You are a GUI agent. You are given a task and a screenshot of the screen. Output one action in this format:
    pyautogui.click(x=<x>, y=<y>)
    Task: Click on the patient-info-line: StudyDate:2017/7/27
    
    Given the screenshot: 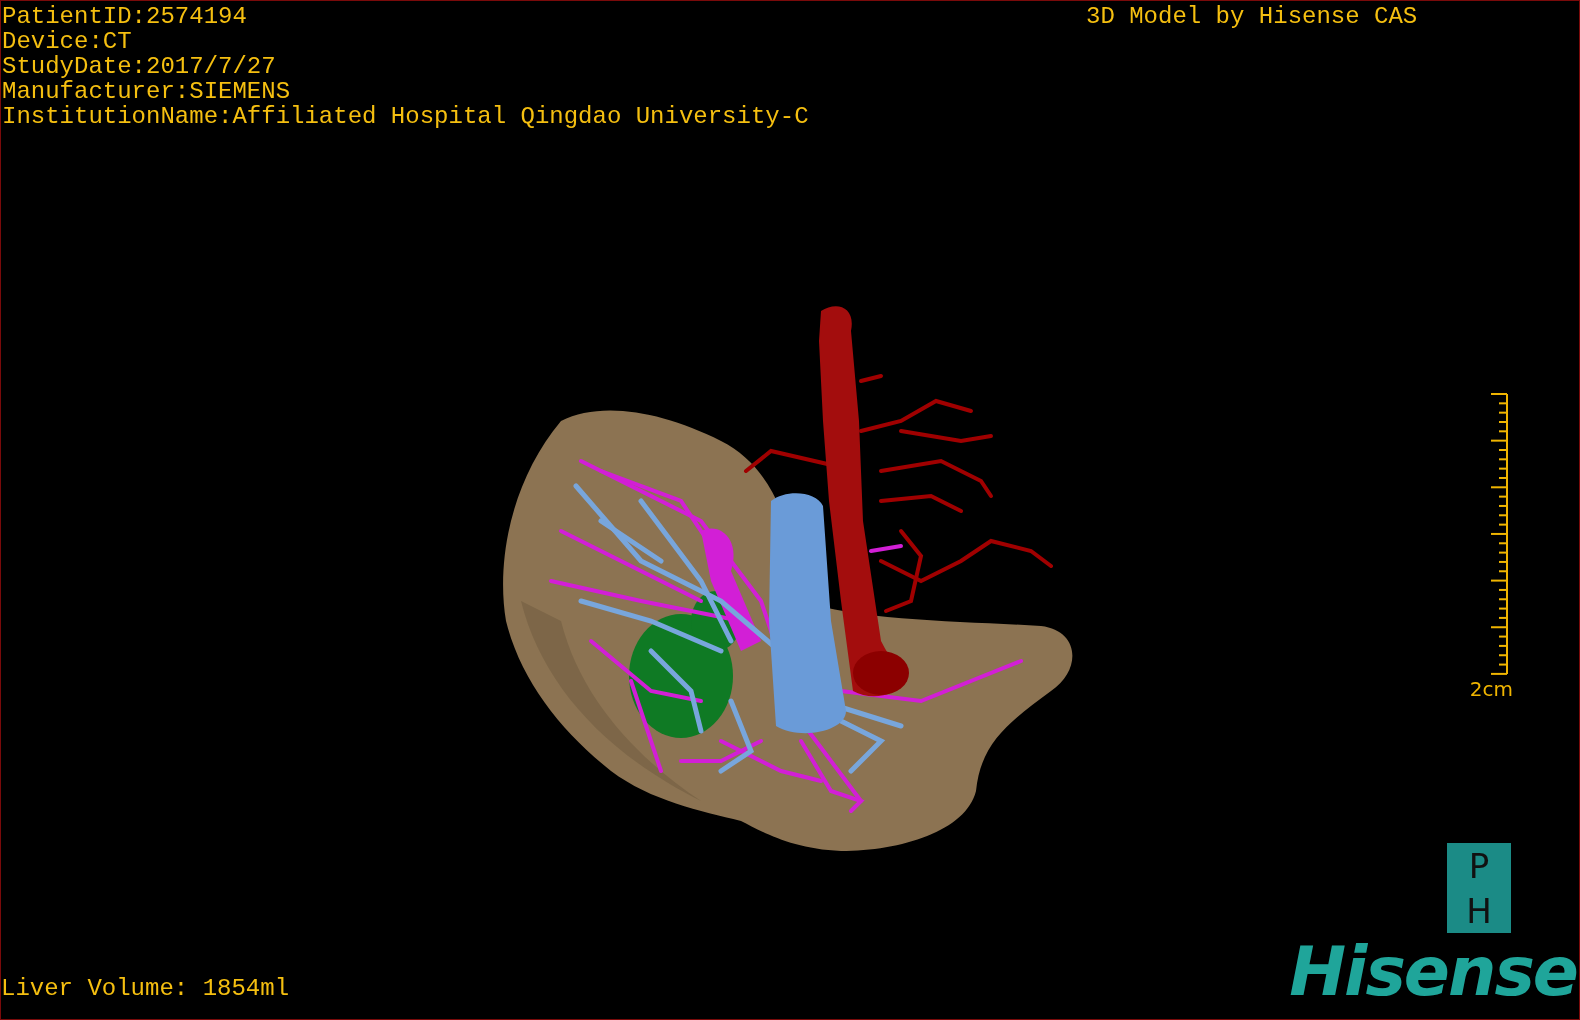 What is the action you would take?
    pyautogui.click(x=139, y=66)
    